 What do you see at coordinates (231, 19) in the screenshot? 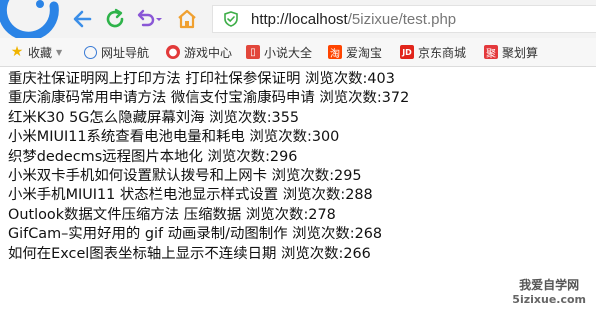
I see `secure-shield-icon` at bounding box center [231, 19].